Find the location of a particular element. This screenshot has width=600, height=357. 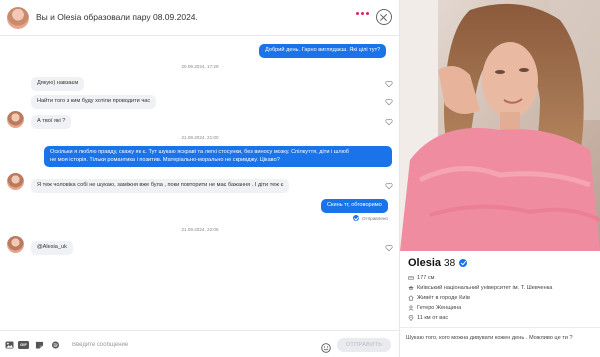

date-separator: 20.09.2024, 17:29 is located at coordinates (200, 66).